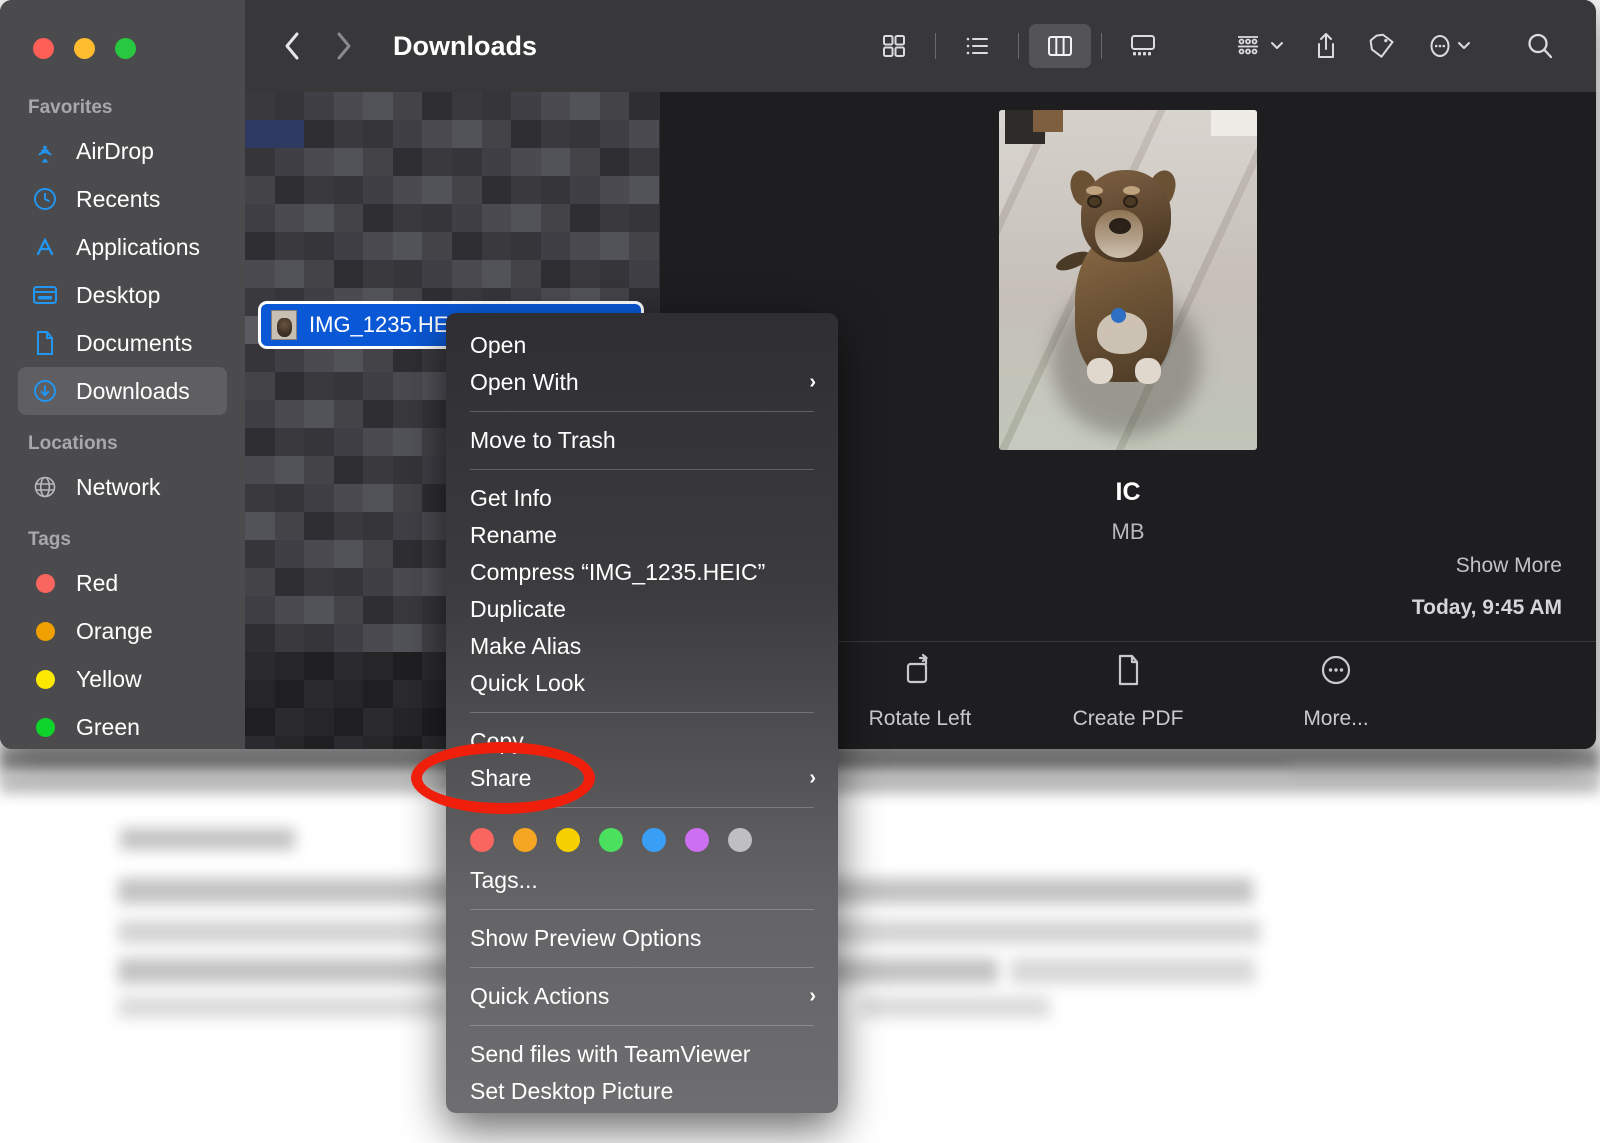 The height and width of the screenshot is (1143, 1600). What do you see at coordinates (642, 382) in the screenshot?
I see `menu-item-open-with: Open With ›` at bounding box center [642, 382].